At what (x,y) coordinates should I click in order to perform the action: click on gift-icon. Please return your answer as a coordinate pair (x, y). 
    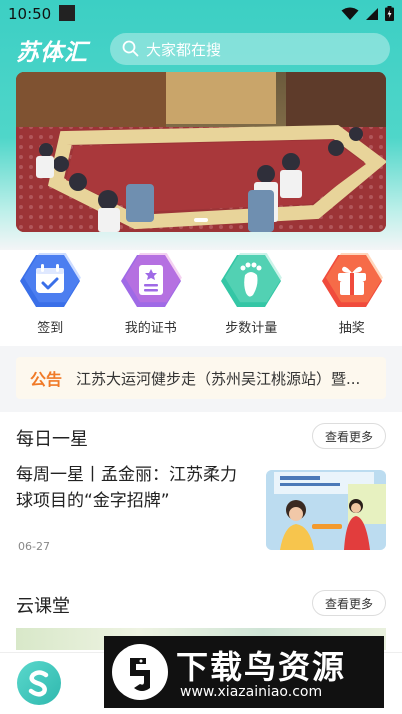
    Looking at the image, I should click on (352, 280).